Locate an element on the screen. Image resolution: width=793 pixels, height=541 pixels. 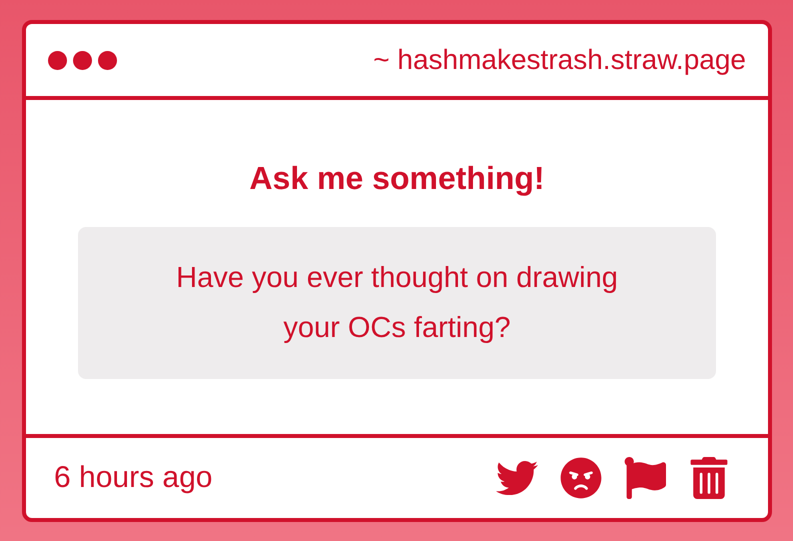
flag-button is located at coordinates (645, 478).